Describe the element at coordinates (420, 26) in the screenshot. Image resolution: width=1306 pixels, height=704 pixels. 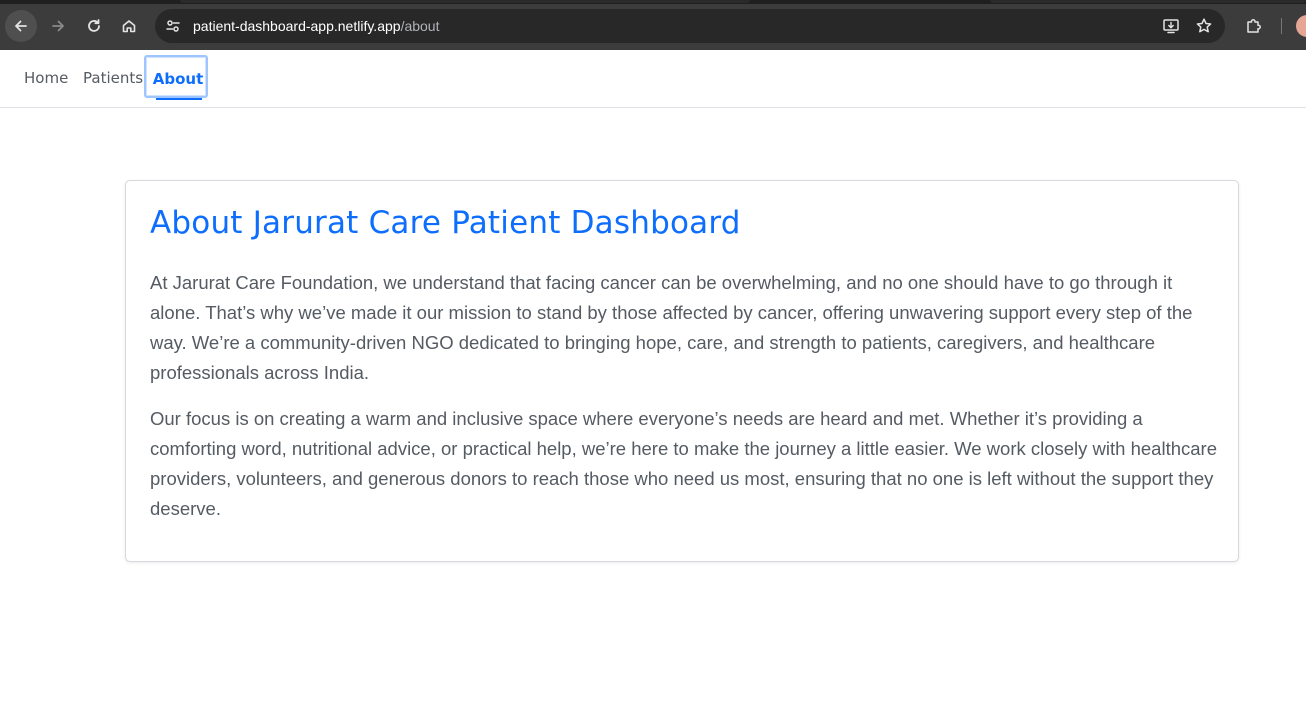
I see `url-path: /about` at that location.